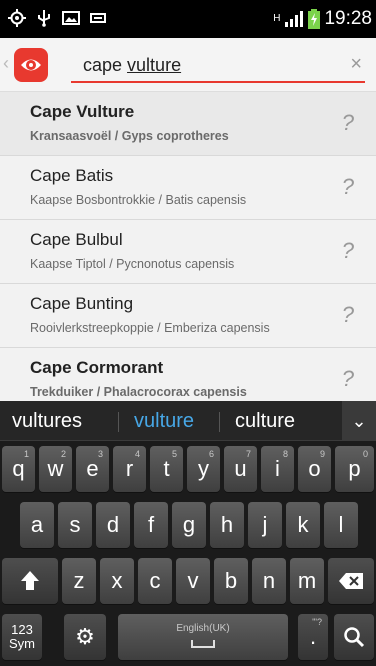 This screenshot has width=376, height=666. I want to click on collapse-suggestions-icon: ⌄, so click(359, 421).